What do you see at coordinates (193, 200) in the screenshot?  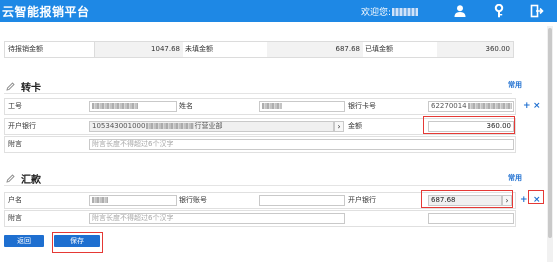 I see `bank-account-label: 银行账号` at bounding box center [193, 200].